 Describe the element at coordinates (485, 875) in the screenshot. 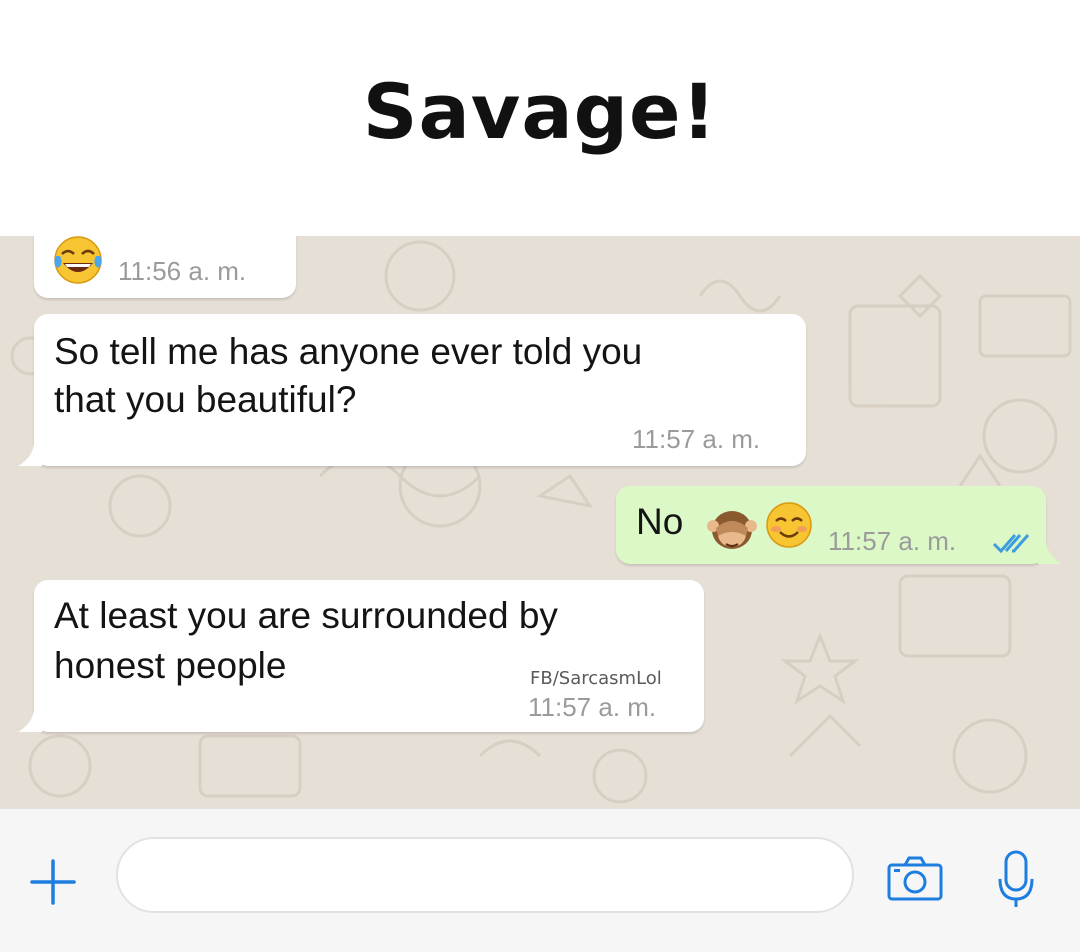

I see `message-input` at that location.